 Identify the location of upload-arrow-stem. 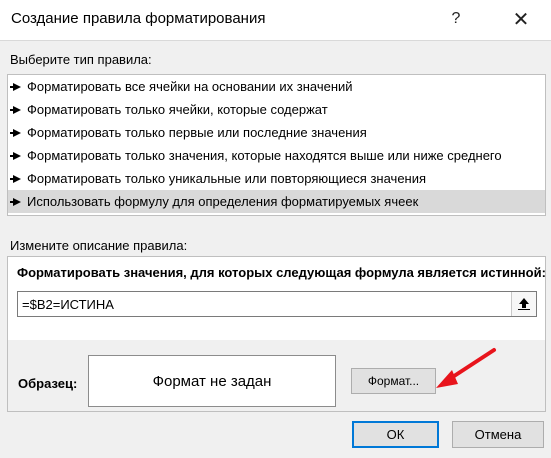
(524, 306).